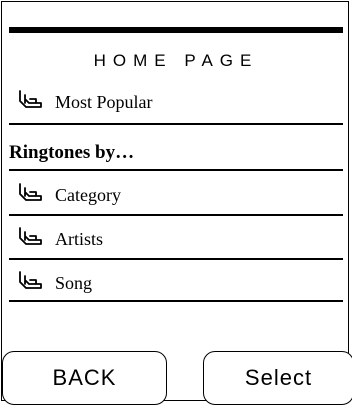 This screenshot has height=405, width=352. What do you see at coordinates (84, 378) in the screenshot?
I see `back-button: BACK` at bounding box center [84, 378].